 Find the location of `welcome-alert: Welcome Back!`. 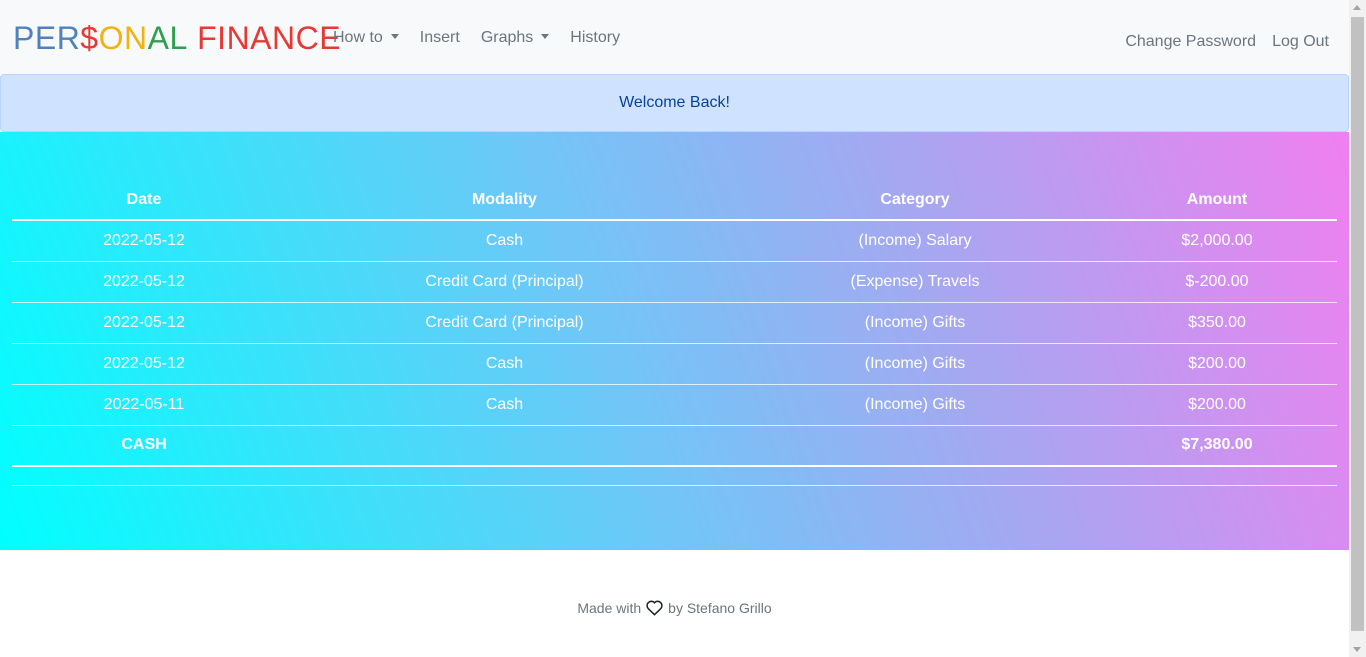

welcome-alert: Welcome Back! is located at coordinates (674, 103).